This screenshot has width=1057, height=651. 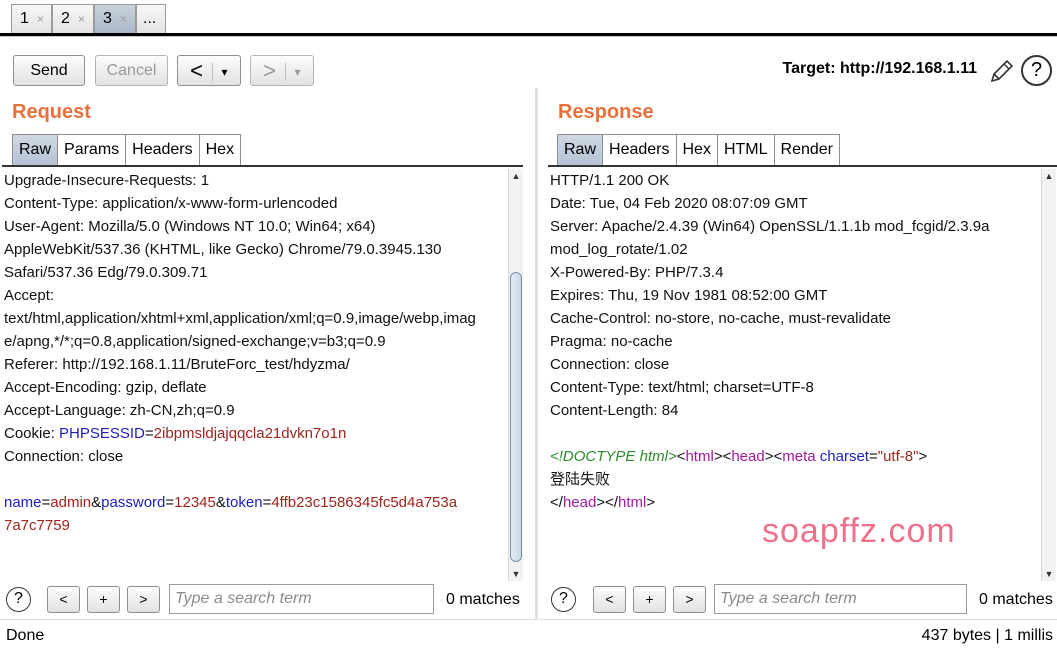 What do you see at coordinates (806, 149) in the screenshot?
I see `tab-render: Render` at bounding box center [806, 149].